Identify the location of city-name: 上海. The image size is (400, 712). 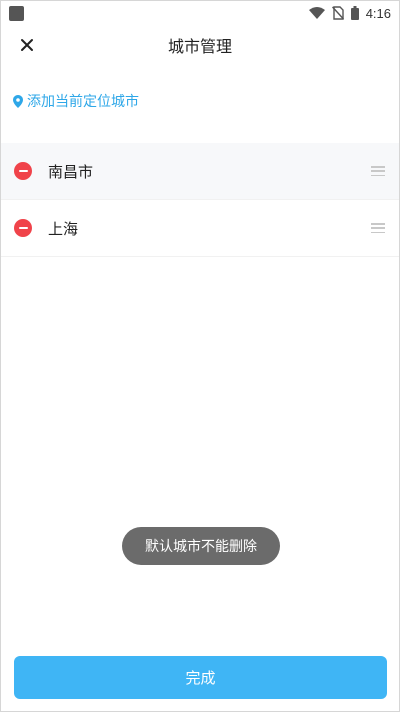
(63, 228).